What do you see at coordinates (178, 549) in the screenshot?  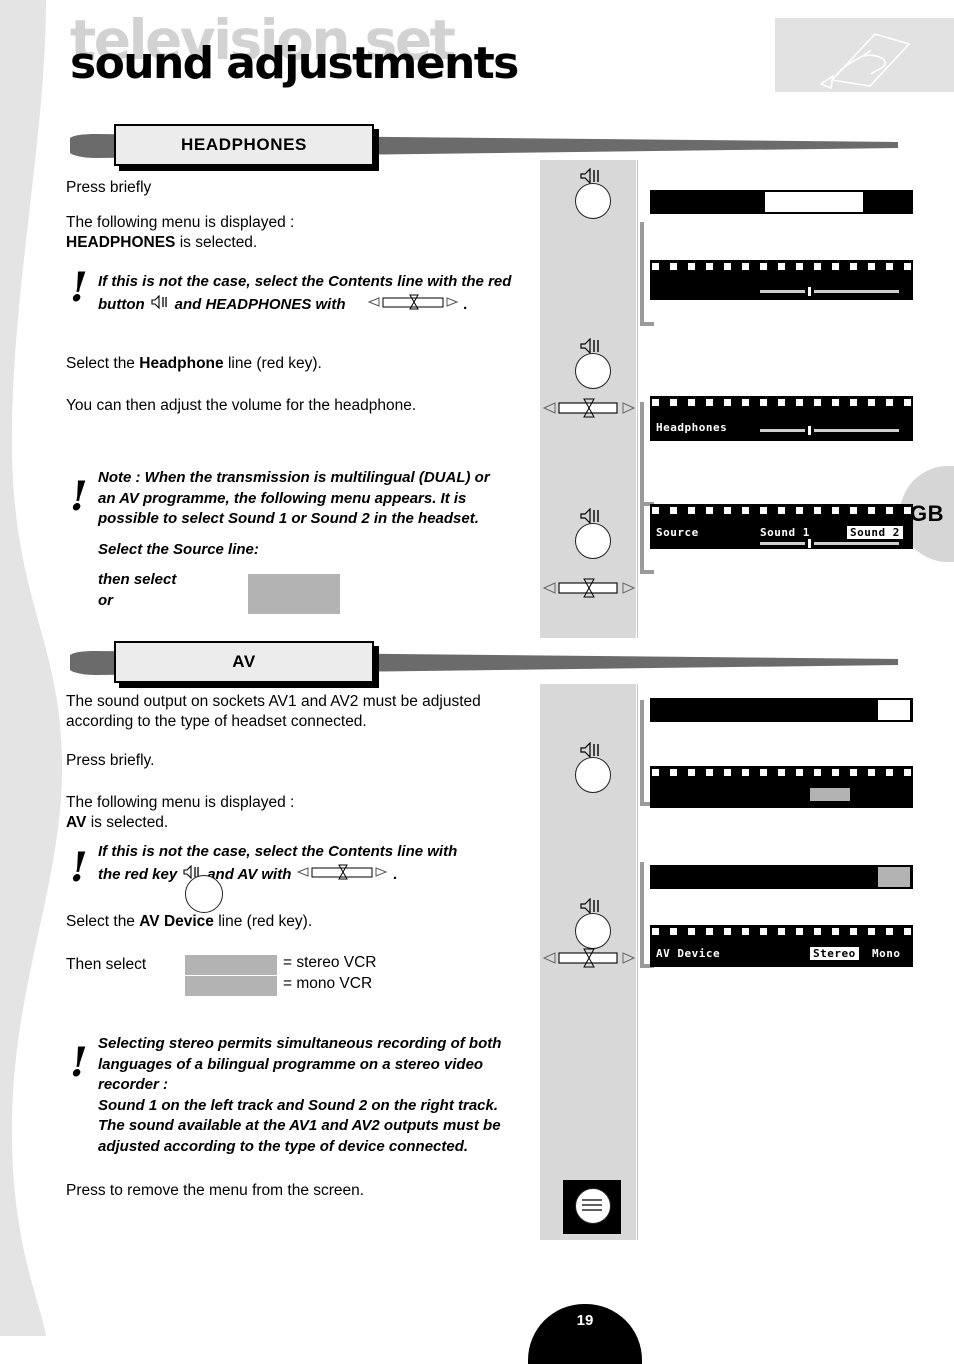 I see `hp-note2-line4: Select the Source line:` at bounding box center [178, 549].